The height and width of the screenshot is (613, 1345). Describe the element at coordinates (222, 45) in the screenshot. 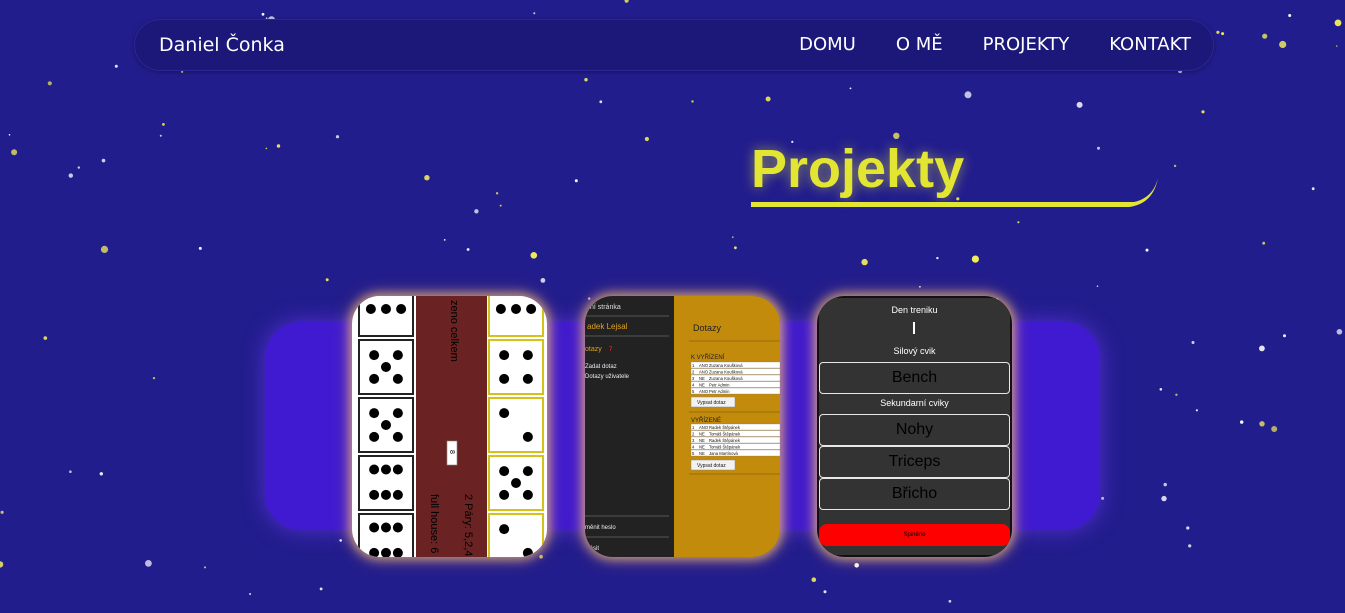

I see `brand-name: Daniel Čonka` at that location.